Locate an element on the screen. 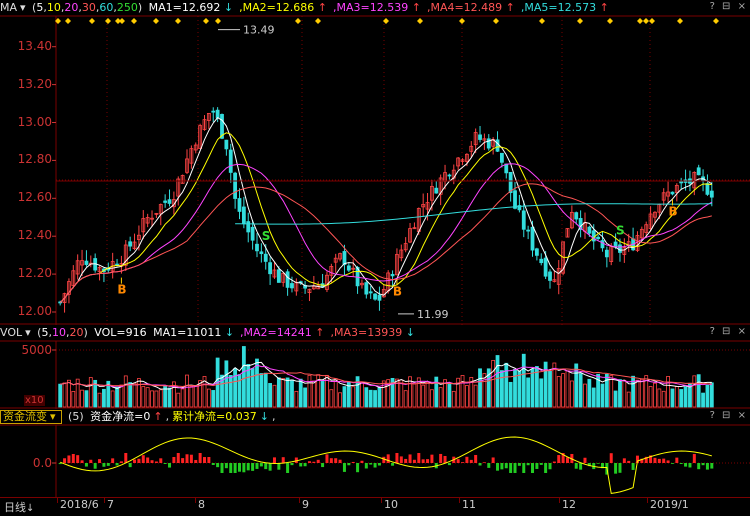 This screenshot has width=750, height=516. svg-text: 11.99 is located at coordinates (433, 314).